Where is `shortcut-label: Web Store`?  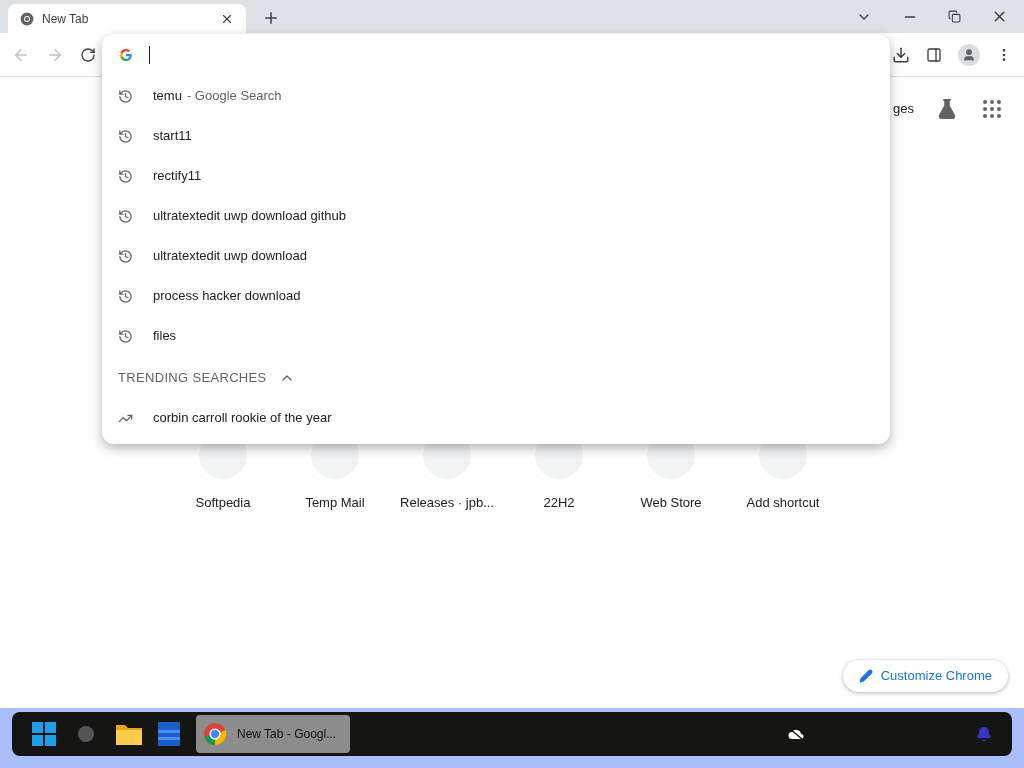 shortcut-label: Web Store is located at coordinates (671, 503).